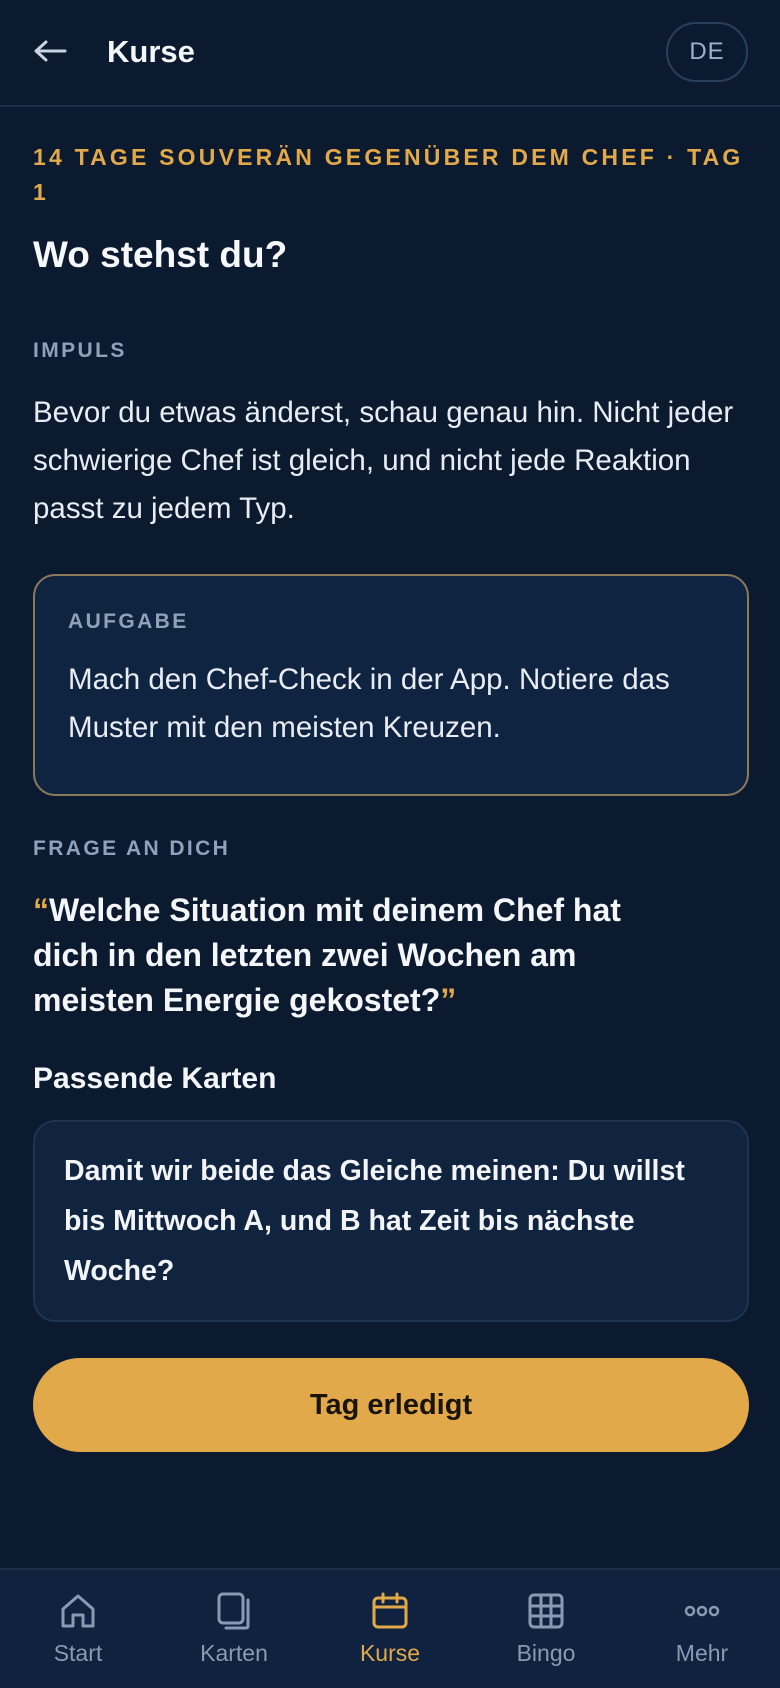 Image resolution: width=780 pixels, height=1688 pixels. What do you see at coordinates (702, 1653) in the screenshot?
I see `nav-label-mehr: Mehr` at bounding box center [702, 1653].